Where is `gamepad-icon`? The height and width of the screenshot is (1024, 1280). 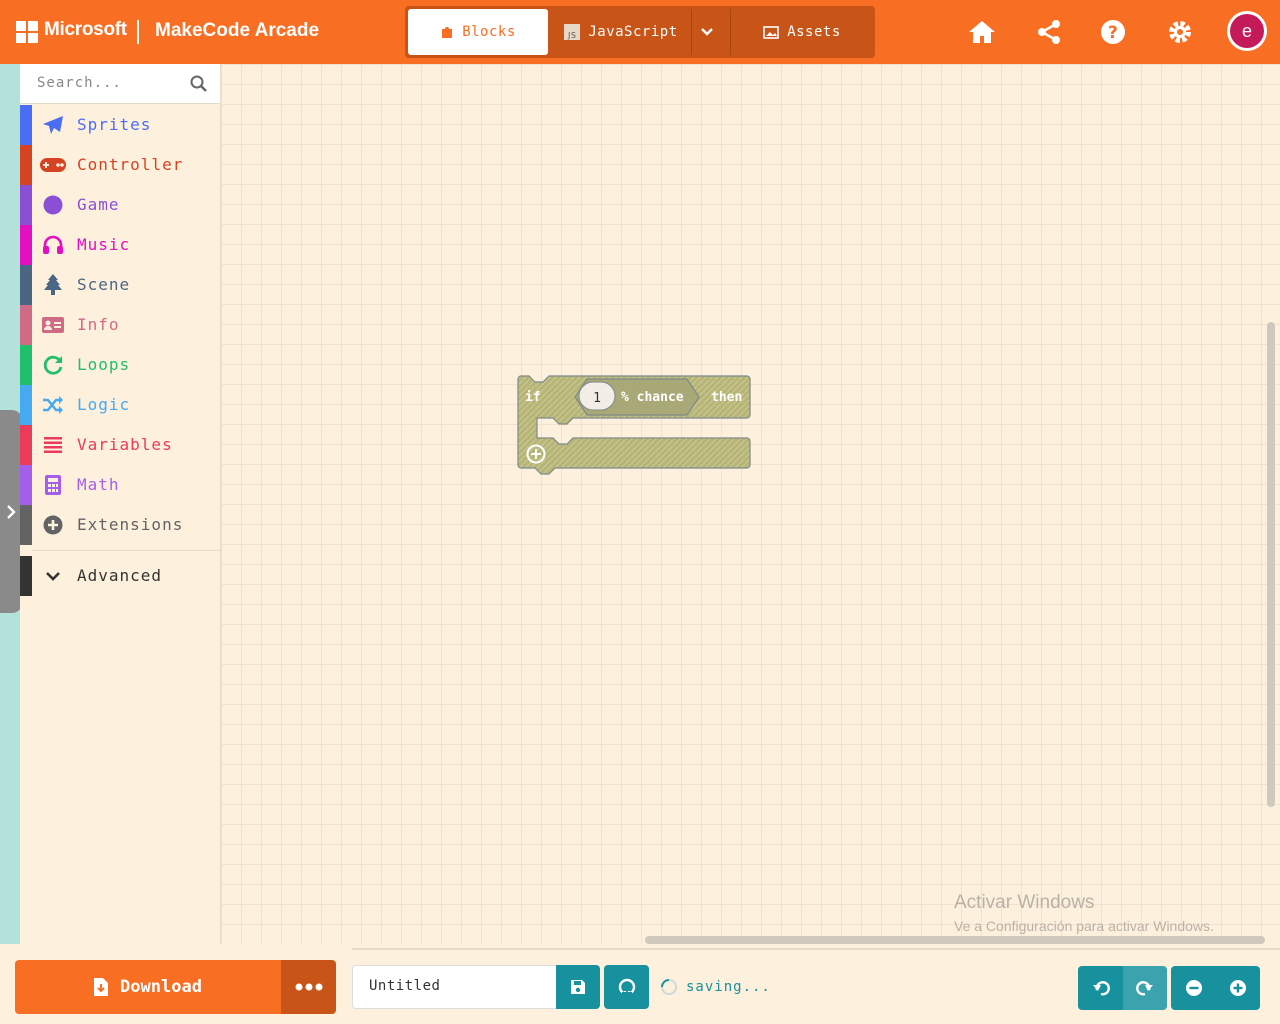
gamepad-icon is located at coordinates (53, 165).